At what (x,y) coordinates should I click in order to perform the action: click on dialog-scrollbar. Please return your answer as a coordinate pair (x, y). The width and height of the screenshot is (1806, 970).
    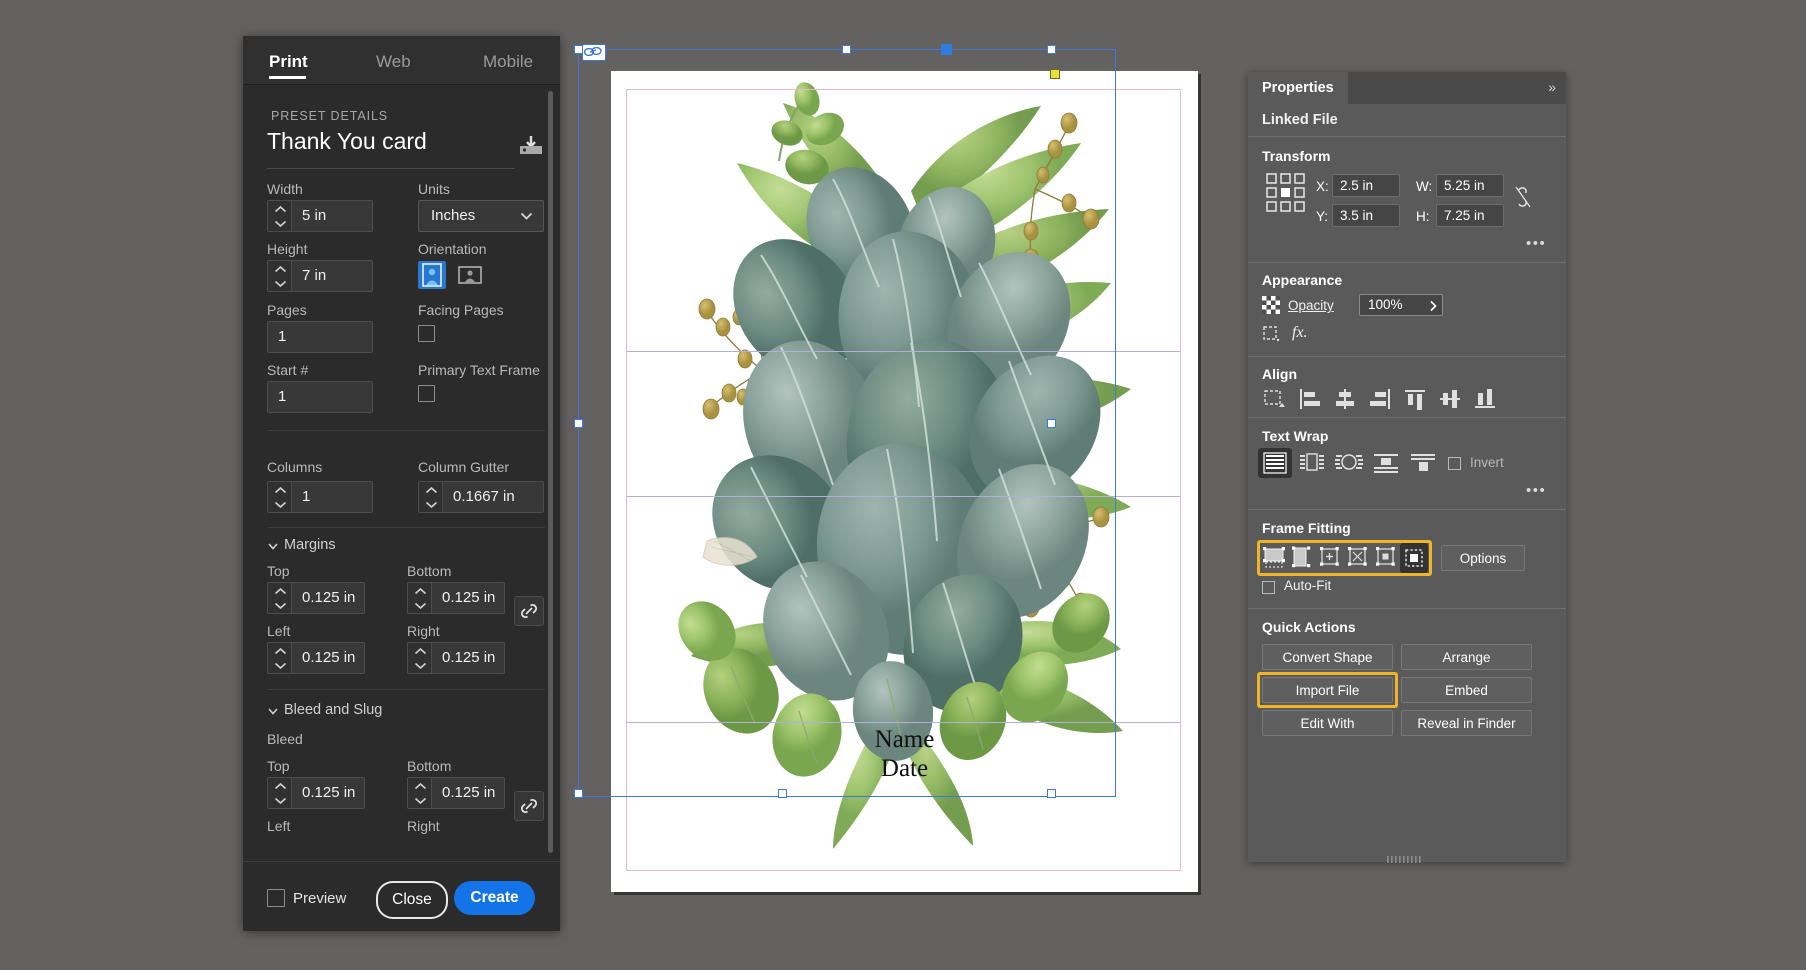
    Looking at the image, I should click on (550, 472).